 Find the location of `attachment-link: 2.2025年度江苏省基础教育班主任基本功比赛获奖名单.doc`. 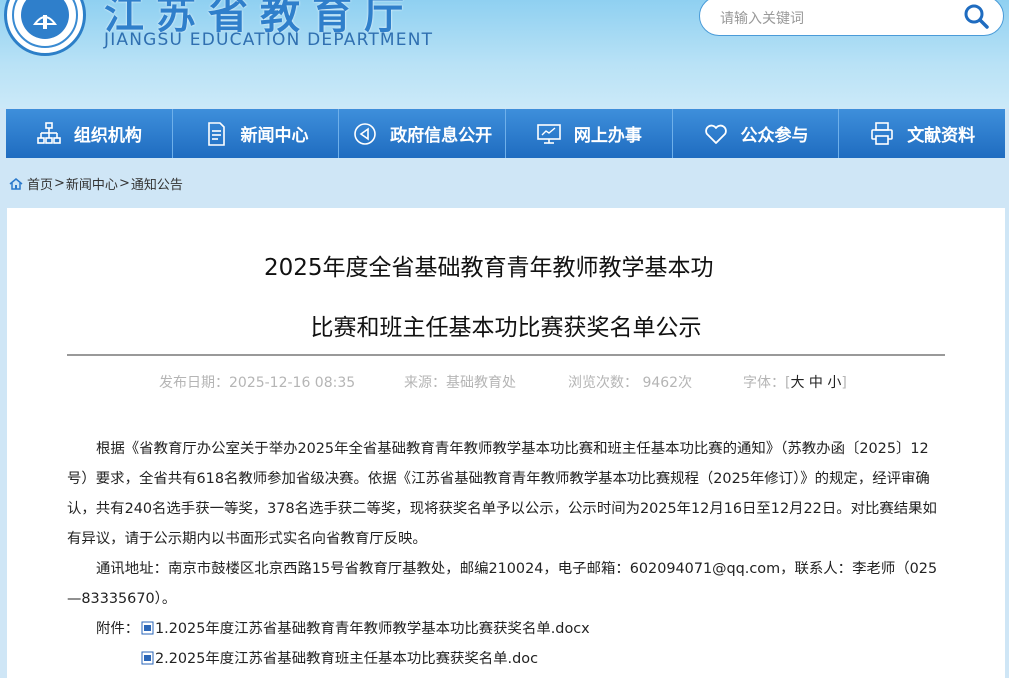

attachment-link: 2.2025年度江苏省基础教育班主任基本功比赛获奖名单.doc is located at coordinates (339, 659).